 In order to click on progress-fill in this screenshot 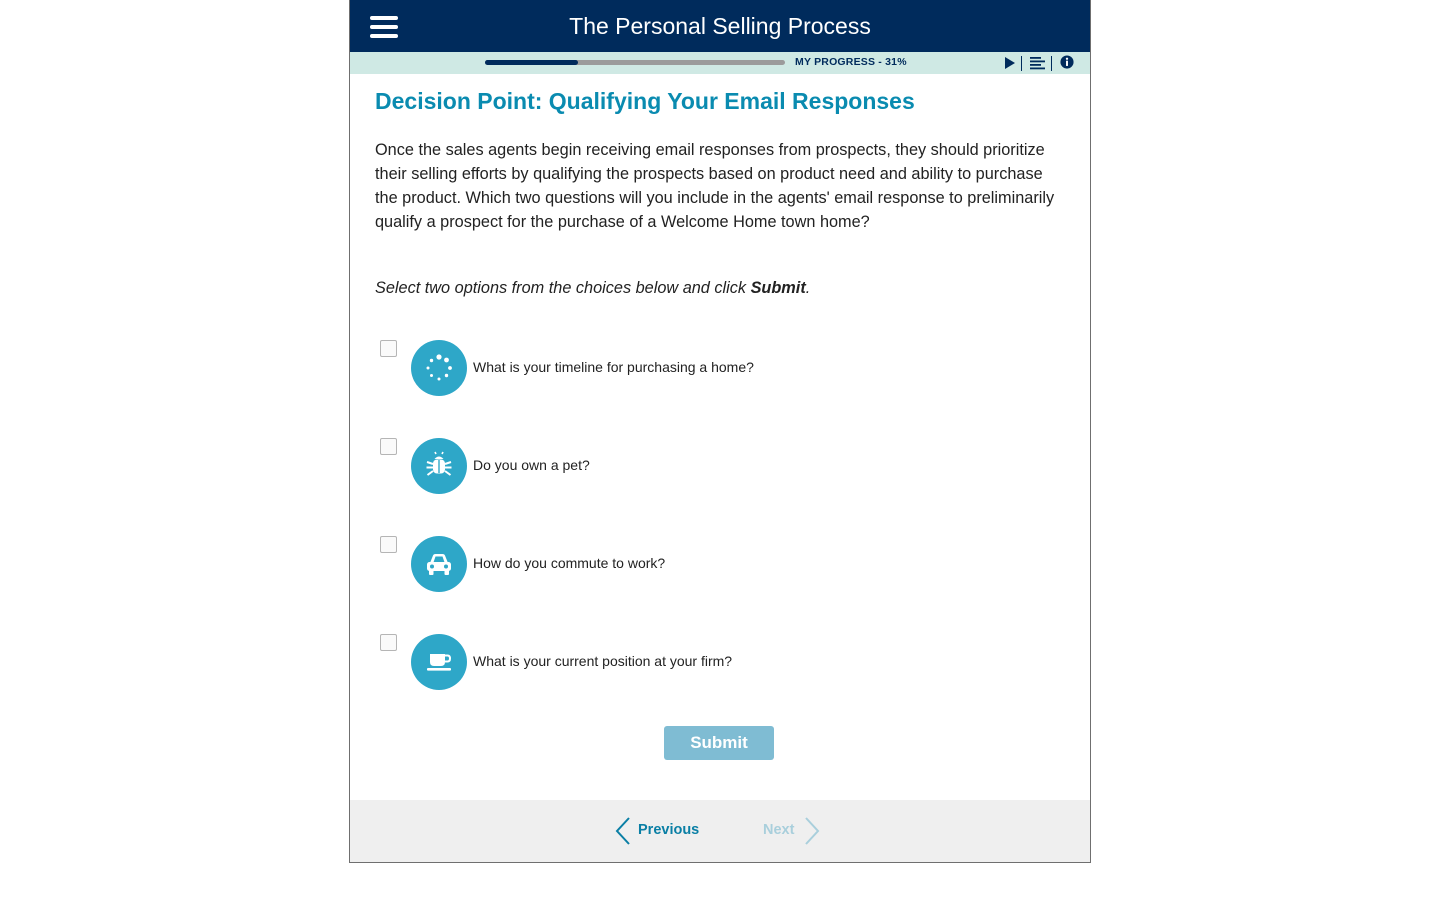, I will do `click(531, 62)`.